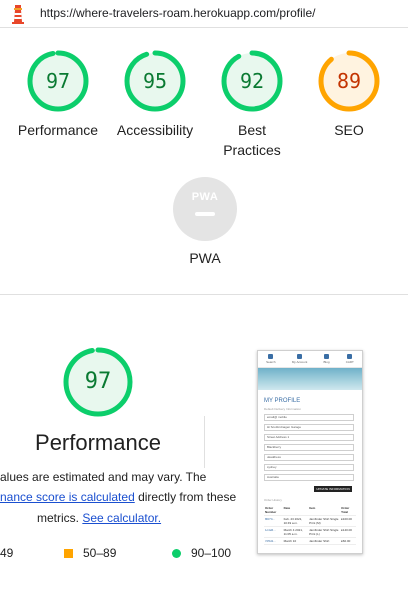 The height and width of the screenshot is (601, 408). I want to click on gauge-performance-score: 97, so click(58, 81).